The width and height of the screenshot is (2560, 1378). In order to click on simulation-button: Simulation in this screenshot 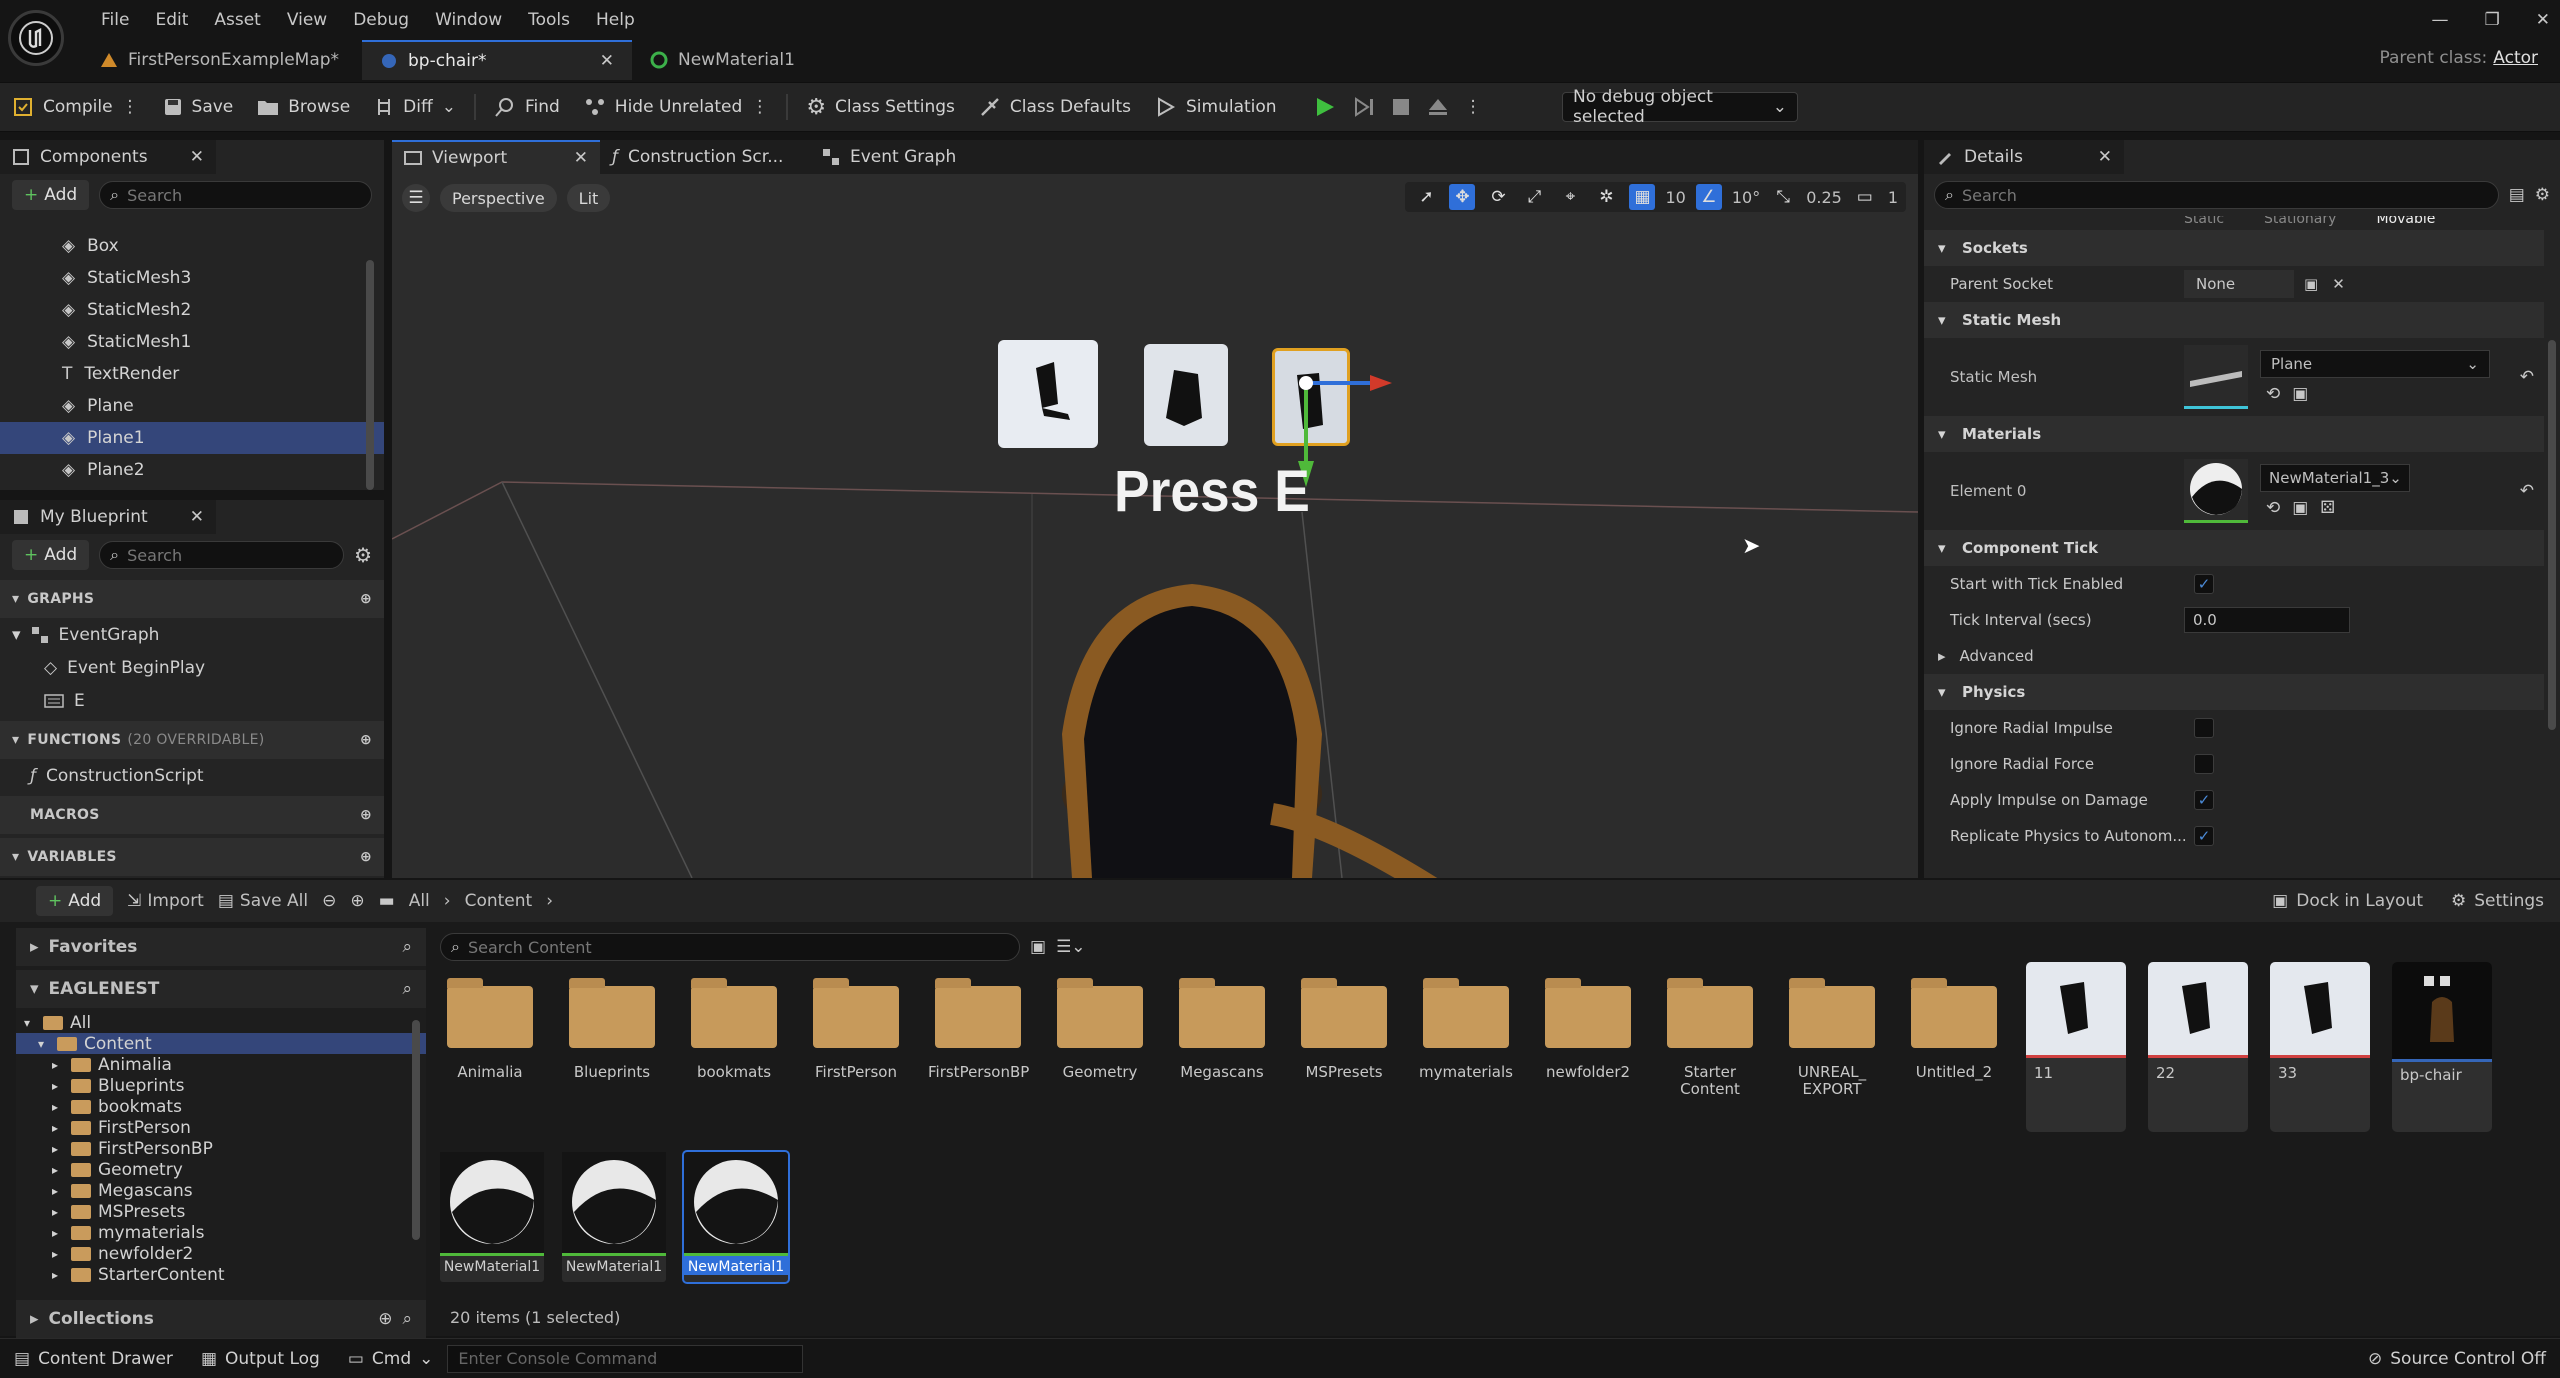, I will do `click(1216, 107)`.